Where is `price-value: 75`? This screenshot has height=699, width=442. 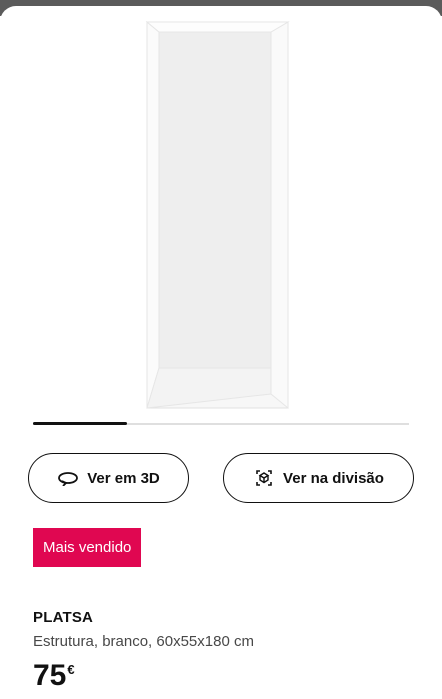
price-value: 75 is located at coordinates (50, 675).